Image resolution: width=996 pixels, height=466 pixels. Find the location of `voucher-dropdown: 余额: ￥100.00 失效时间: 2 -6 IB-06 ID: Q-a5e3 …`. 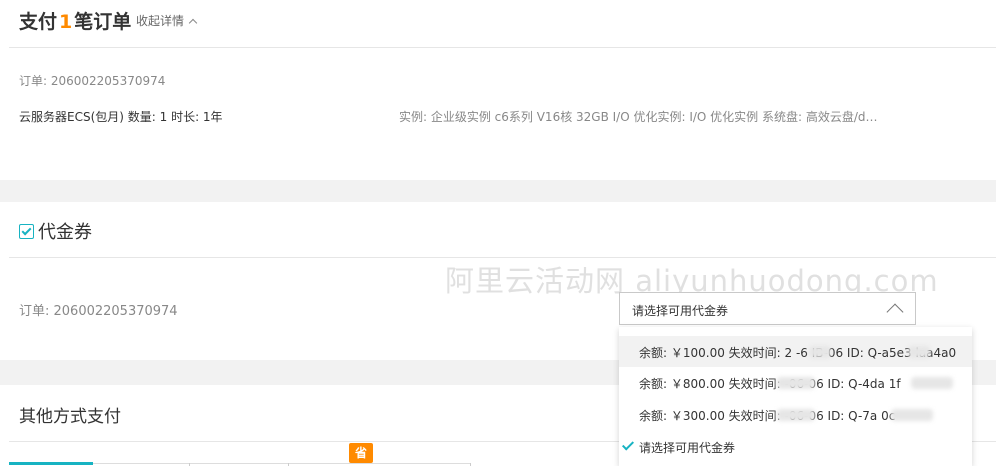

voucher-dropdown: 余额: ￥100.00 失效时间: 2 -6 IB-06 ID: Q-a5e3 … is located at coordinates (795, 396).